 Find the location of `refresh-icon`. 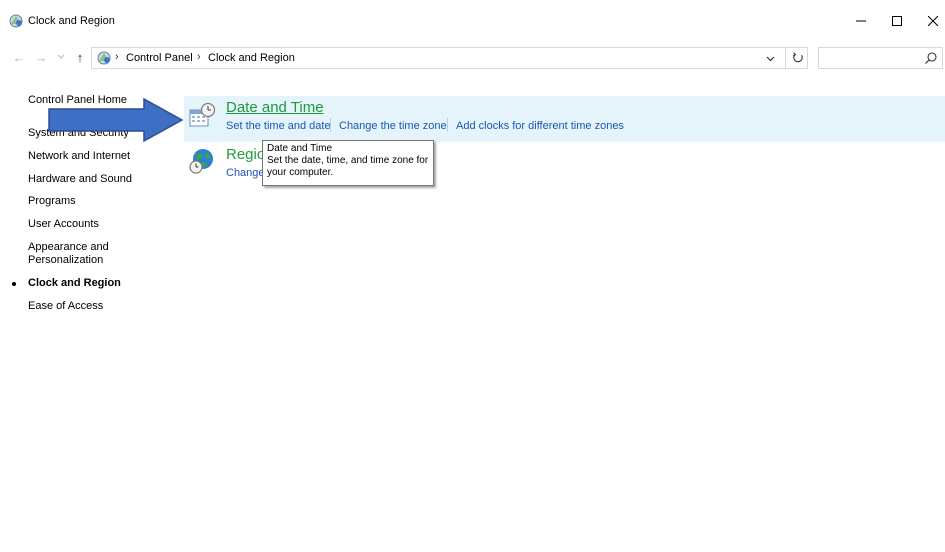

refresh-icon is located at coordinates (797, 57).